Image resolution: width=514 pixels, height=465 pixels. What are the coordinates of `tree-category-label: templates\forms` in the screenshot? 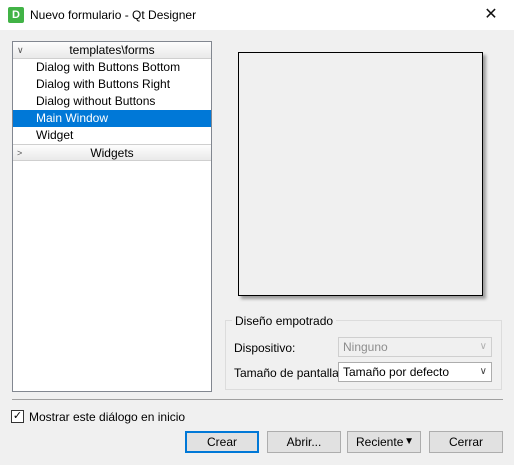 It's located at (112, 50).